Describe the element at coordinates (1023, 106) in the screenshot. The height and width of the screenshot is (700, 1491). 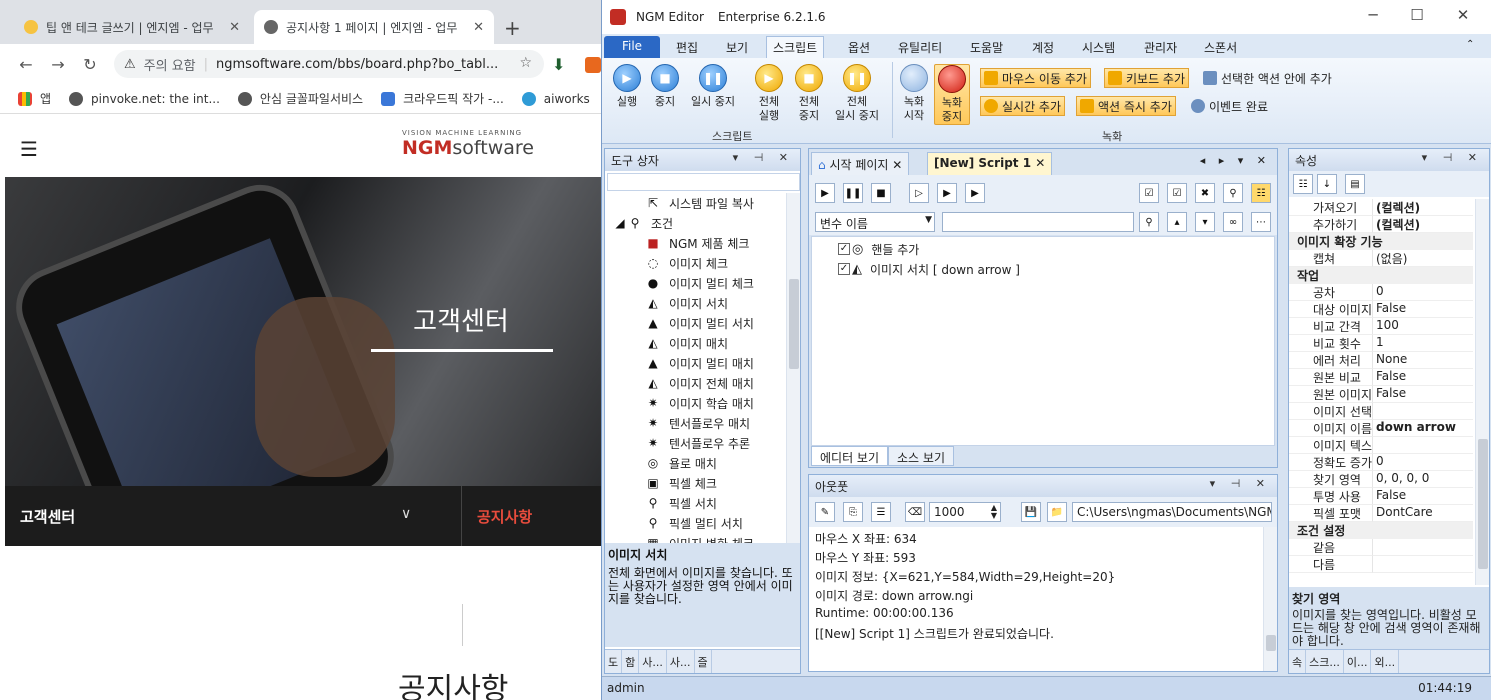
I see `add-realtime-button: 실시간 추가` at that location.